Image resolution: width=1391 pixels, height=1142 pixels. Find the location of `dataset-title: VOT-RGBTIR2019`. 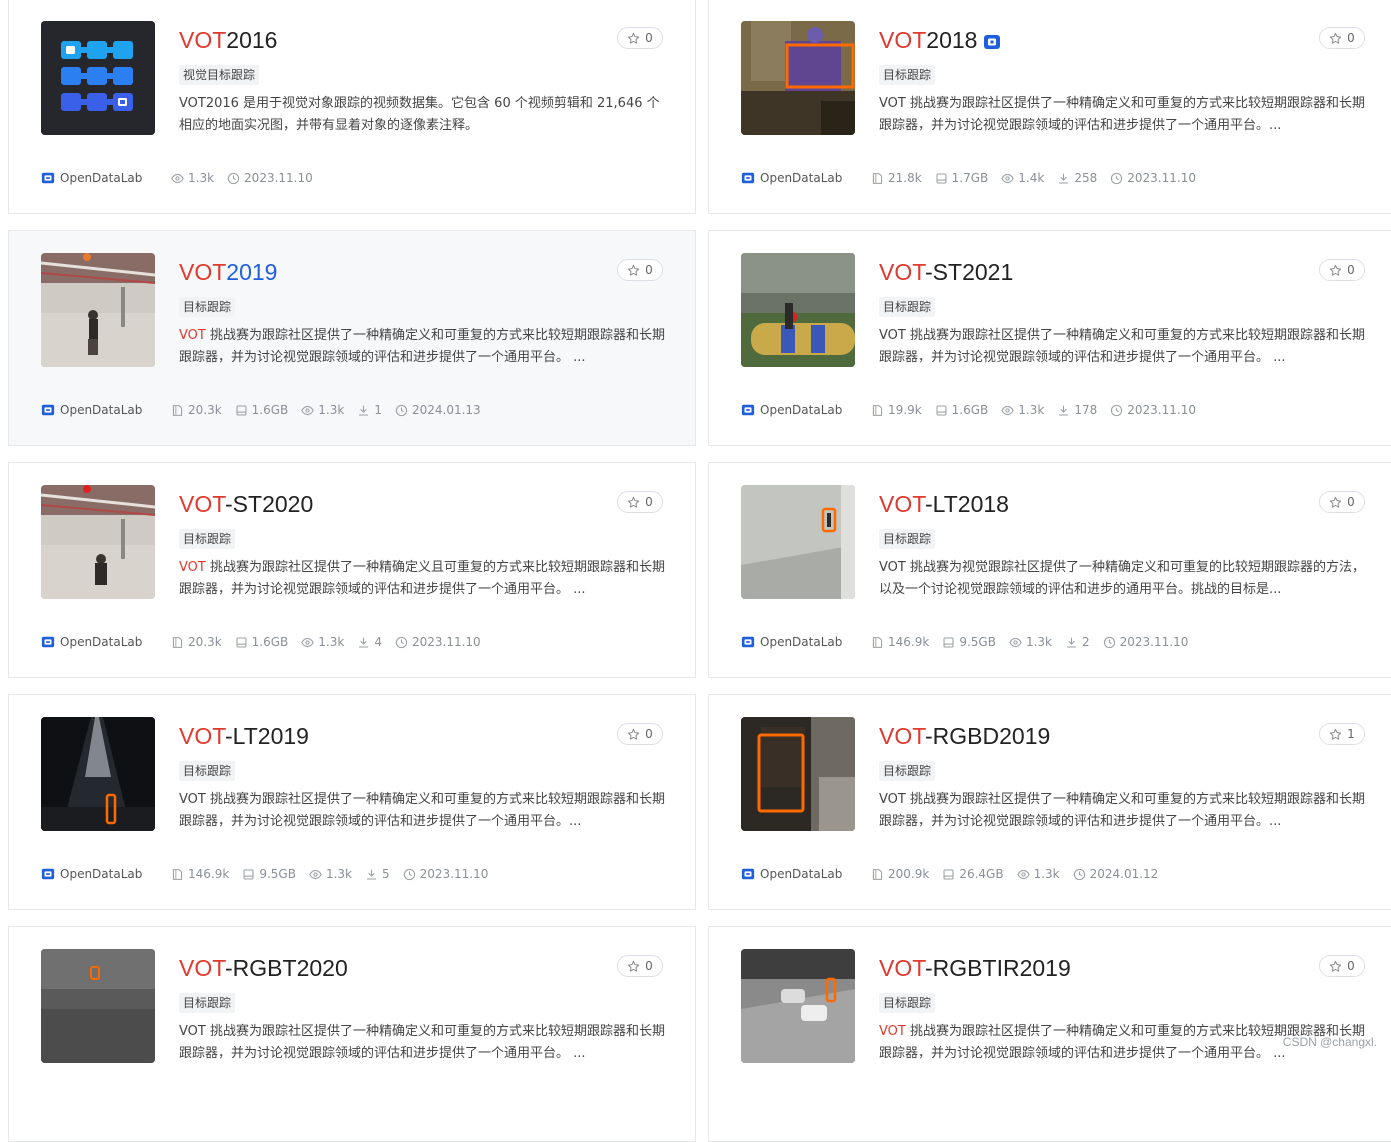

dataset-title: VOT-RGBTIR2019 is located at coordinates (975, 968).